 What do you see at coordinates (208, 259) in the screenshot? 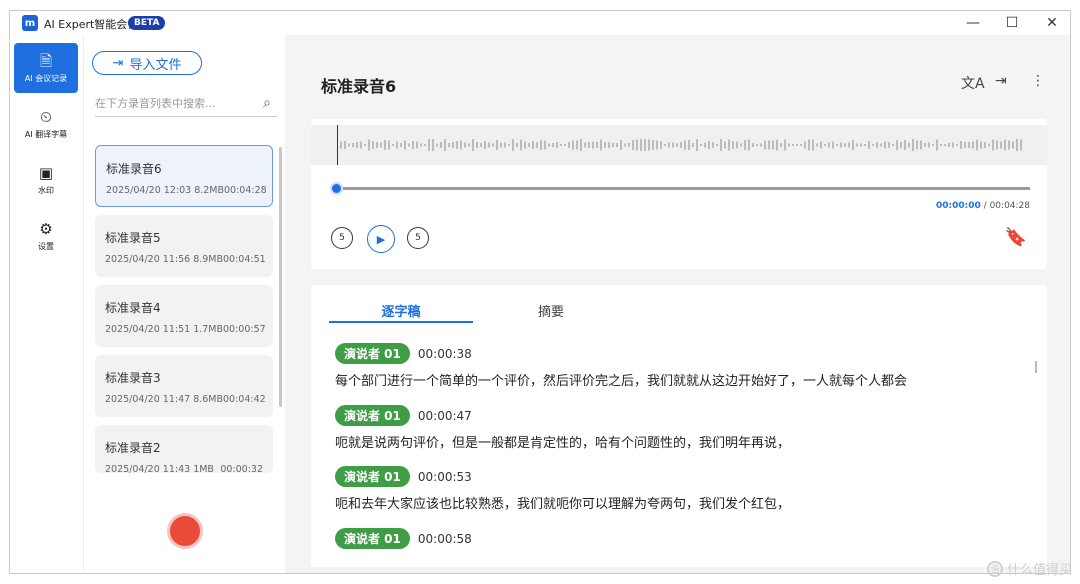
I see `recording-size: 8.9MB` at bounding box center [208, 259].